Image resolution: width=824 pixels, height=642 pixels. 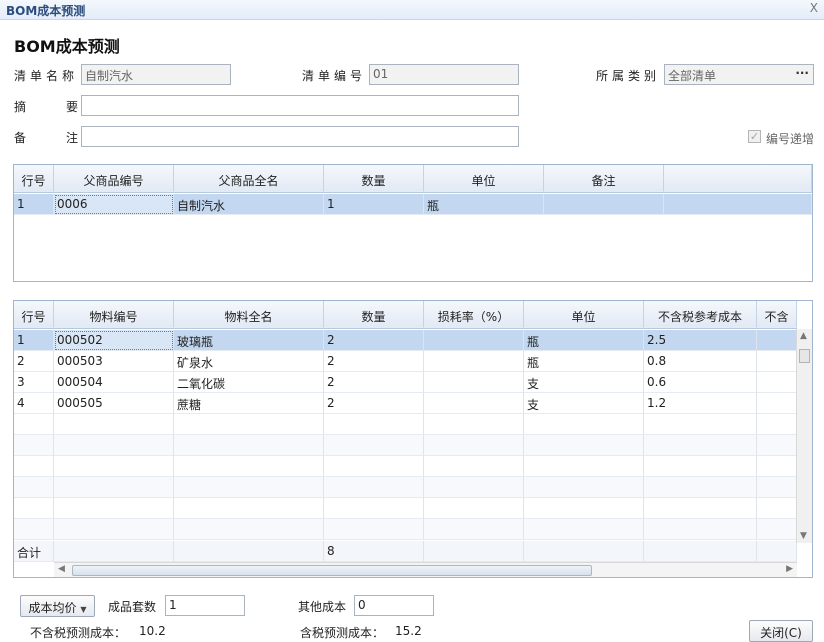 I want to click on other-cost-label: 其他成本, so click(x=322, y=607).